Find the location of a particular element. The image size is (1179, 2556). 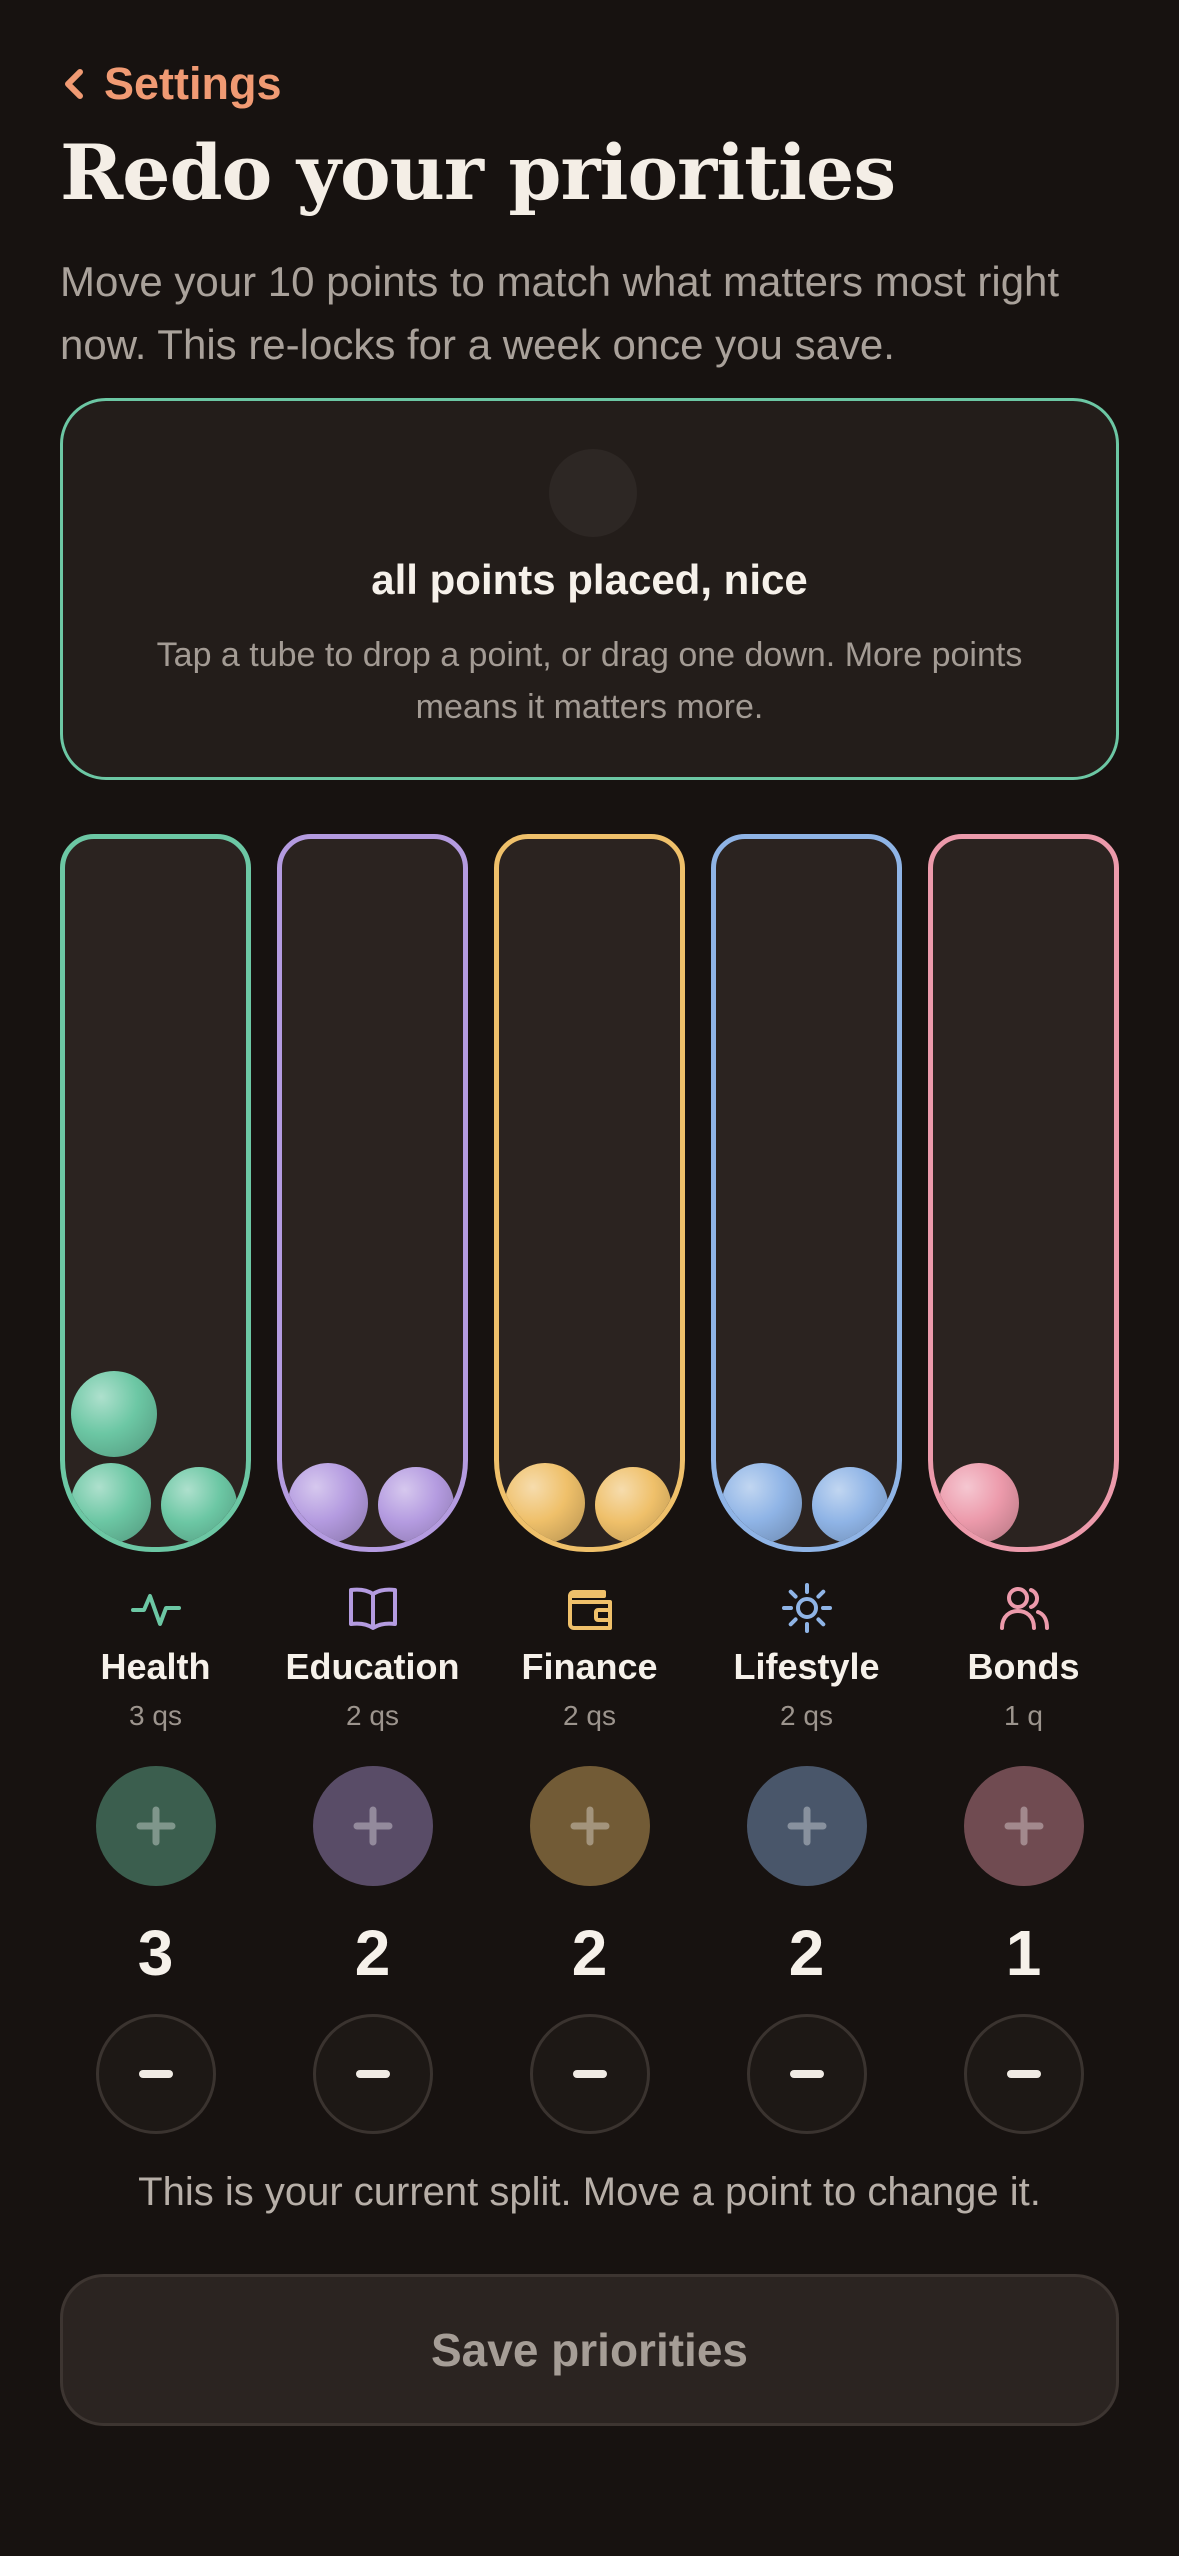

book-icon is located at coordinates (373, 1608).